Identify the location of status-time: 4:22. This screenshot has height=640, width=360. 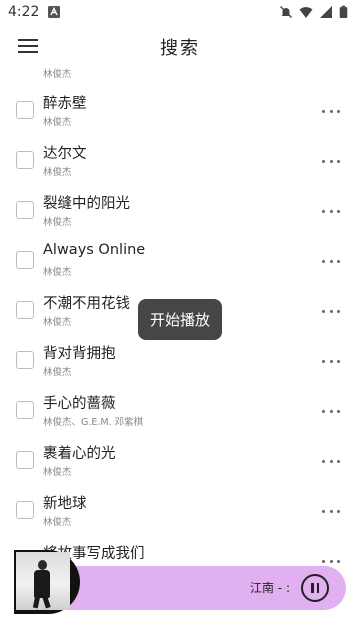
(24, 12).